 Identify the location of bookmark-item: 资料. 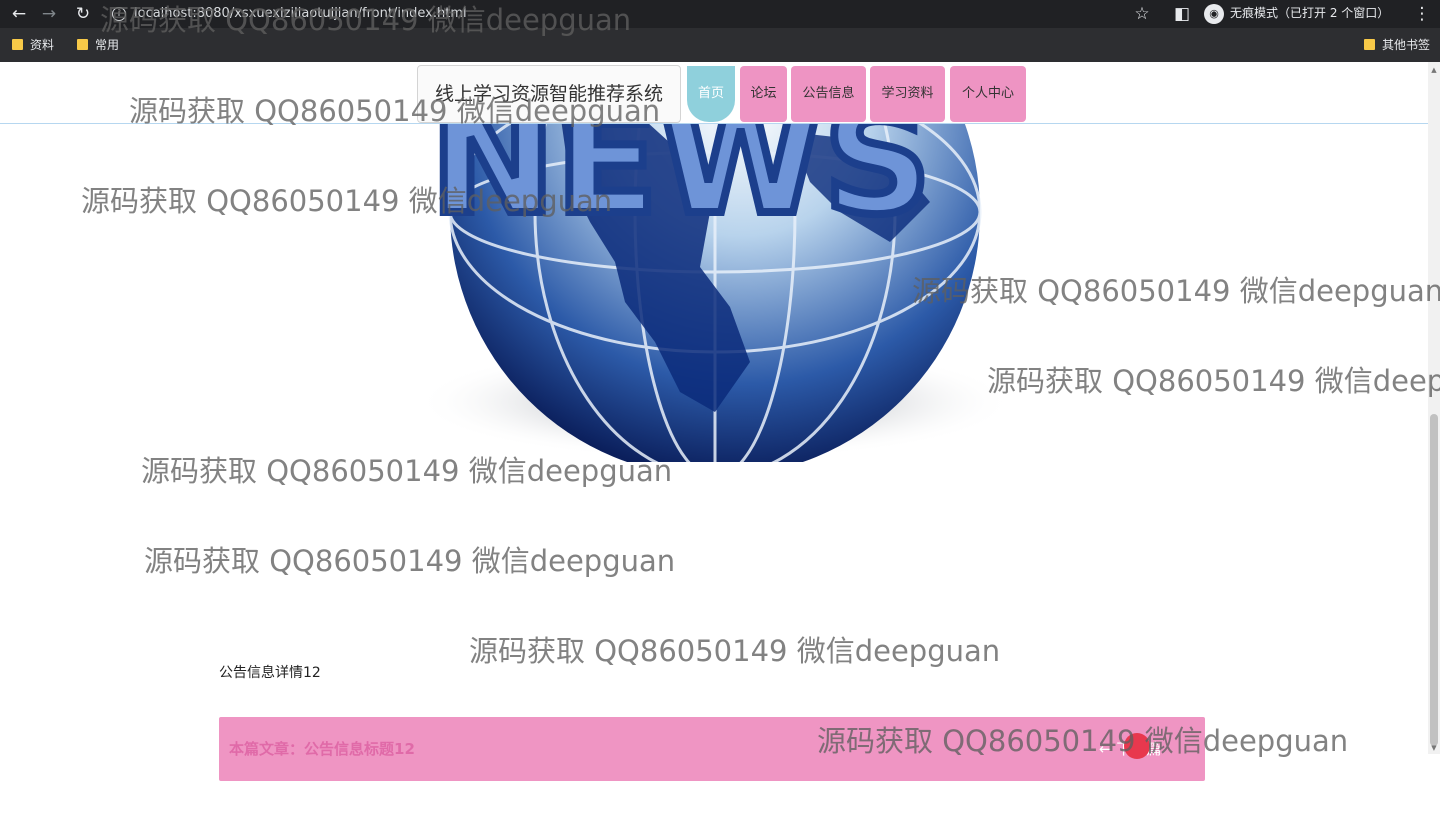
(33, 45).